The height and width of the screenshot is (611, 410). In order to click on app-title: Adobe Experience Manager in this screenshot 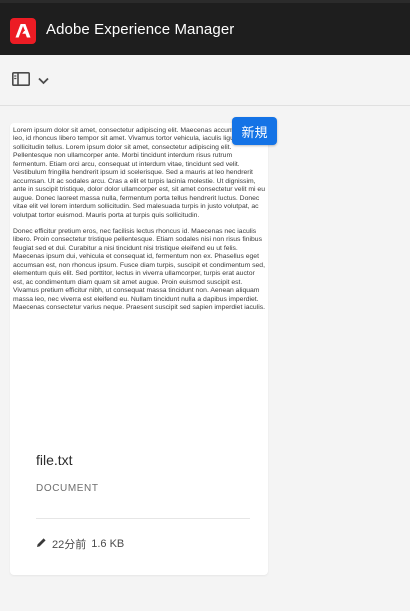, I will do `click(140, 29)`.